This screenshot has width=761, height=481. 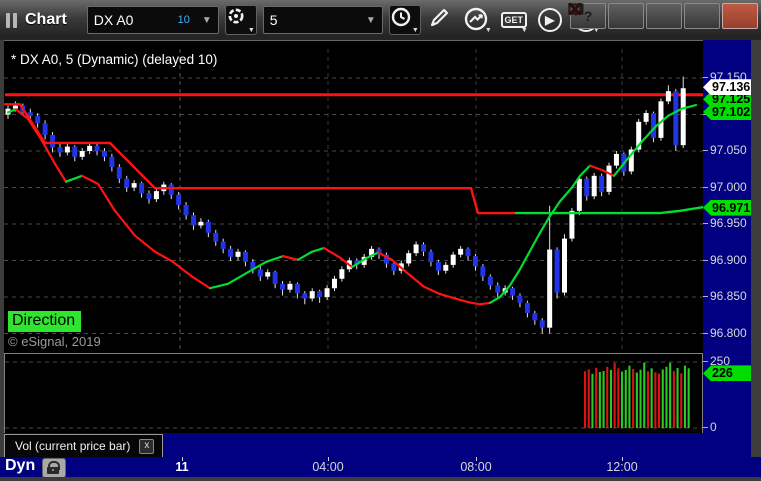 What do you see at coordinates (113, 20) in the screenshot?
I see `symbol-value: DX A0` at bounding box center [113, 20].